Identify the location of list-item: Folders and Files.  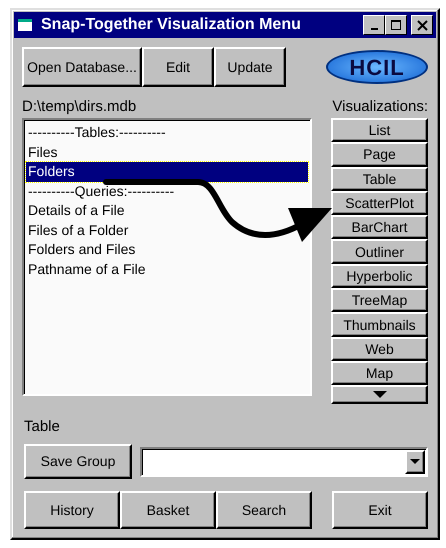
(81, 250).